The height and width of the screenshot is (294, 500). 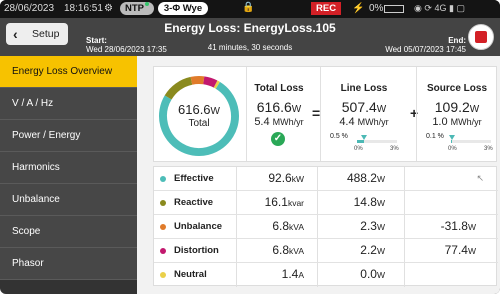 I want to click on row-value-2: 0.0W, so click(x=372, y=274).